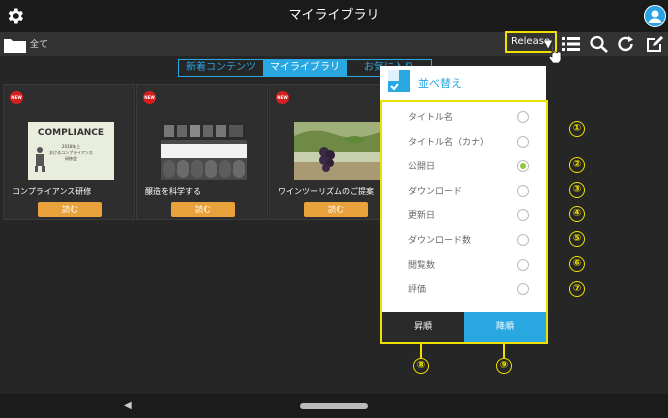 The width and height of the screenshot is (668, 418). What do you see at coordinates (599, 44) in the screenshot?
I see `search-icon` at bounding box center [599, 44].